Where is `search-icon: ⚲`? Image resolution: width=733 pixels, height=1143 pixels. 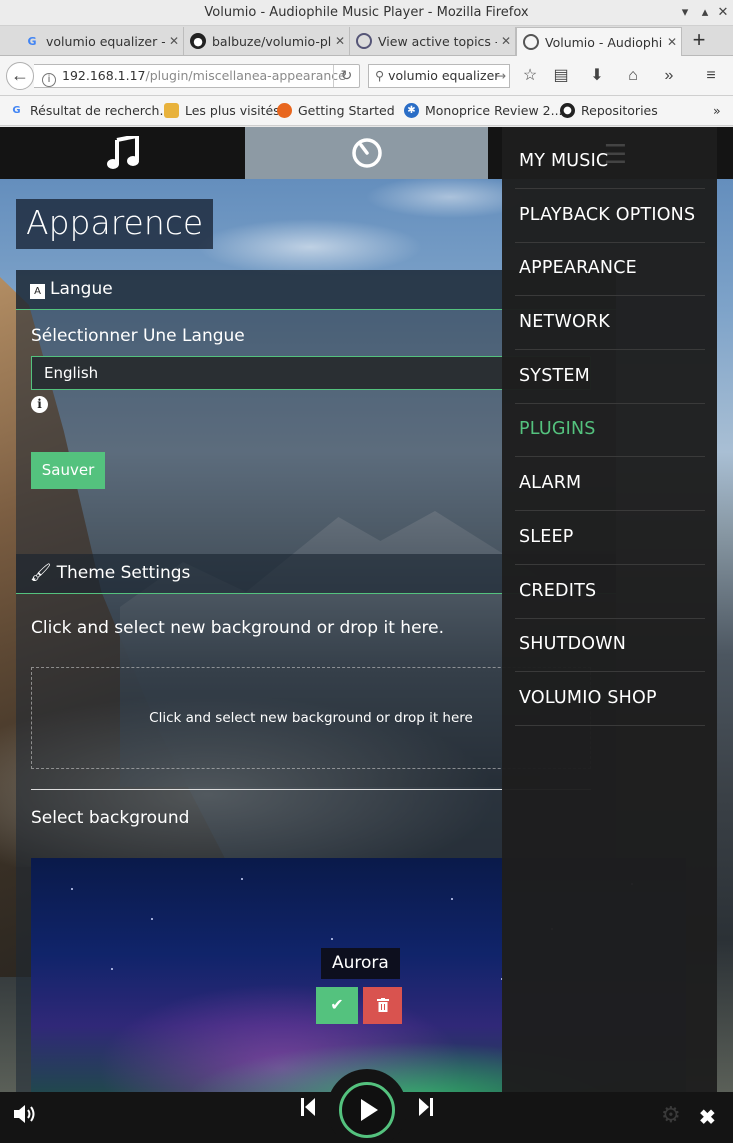 search-icon: ⚲ is located at coordinates (382, 75).